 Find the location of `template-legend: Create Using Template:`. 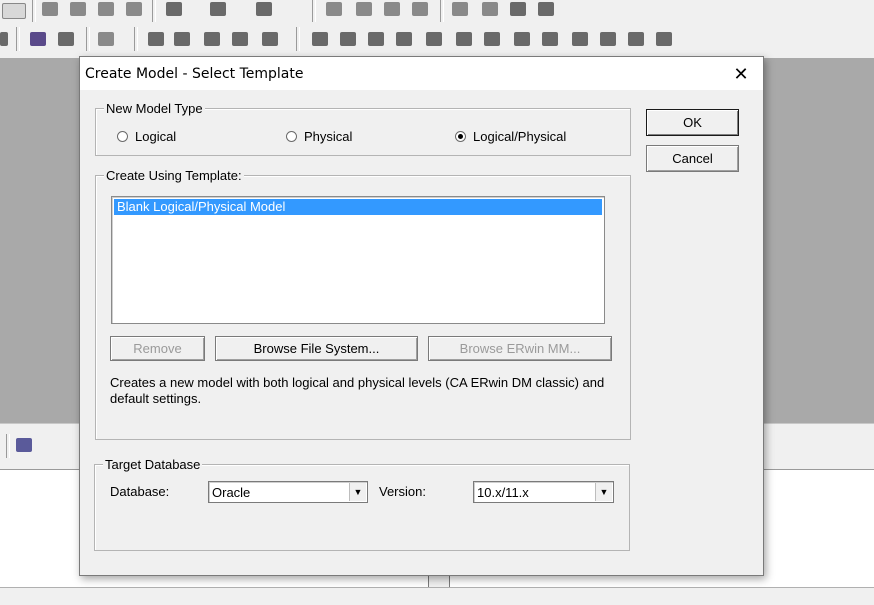

template-legend: Create Using Template: is located at coordinates (174, 175).